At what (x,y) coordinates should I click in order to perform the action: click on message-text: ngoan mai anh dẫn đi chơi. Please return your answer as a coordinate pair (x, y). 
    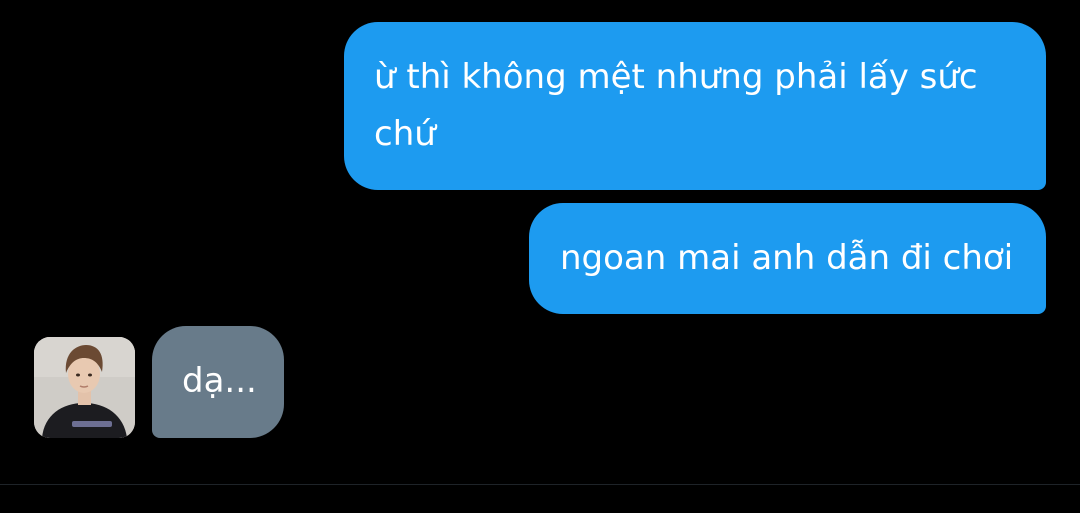
    Looking at the image, I should click on (787, 258).